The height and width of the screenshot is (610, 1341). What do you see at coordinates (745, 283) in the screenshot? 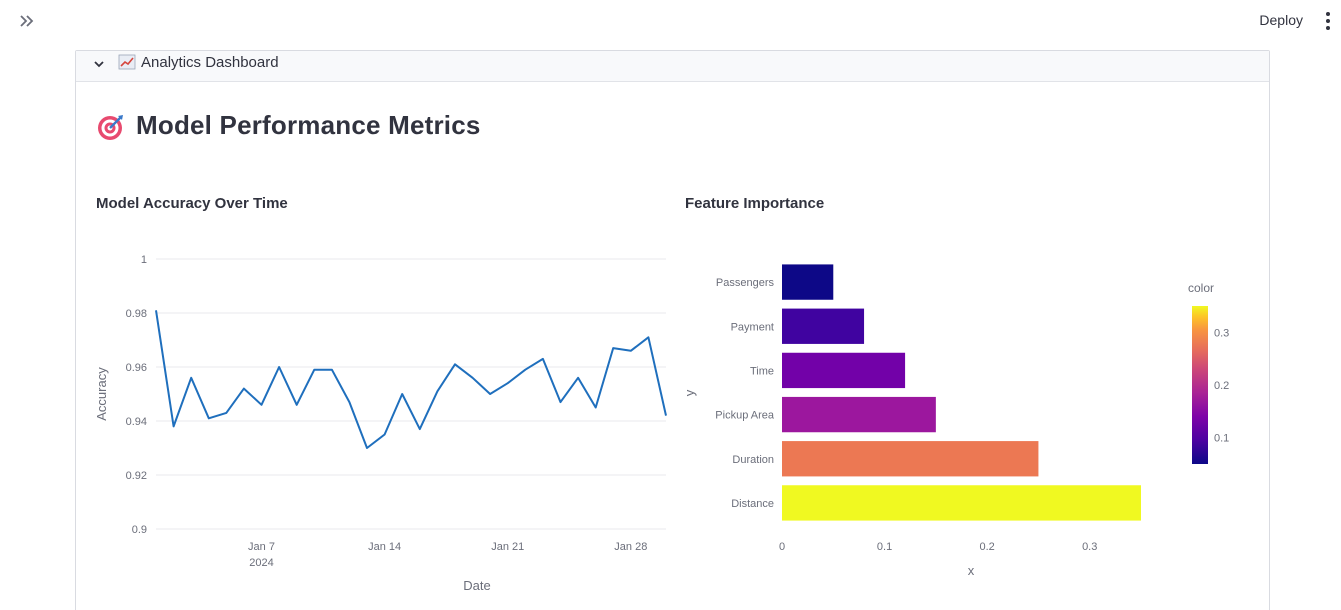
I see `category-label: Passengers` at bounding box center [745, 283].